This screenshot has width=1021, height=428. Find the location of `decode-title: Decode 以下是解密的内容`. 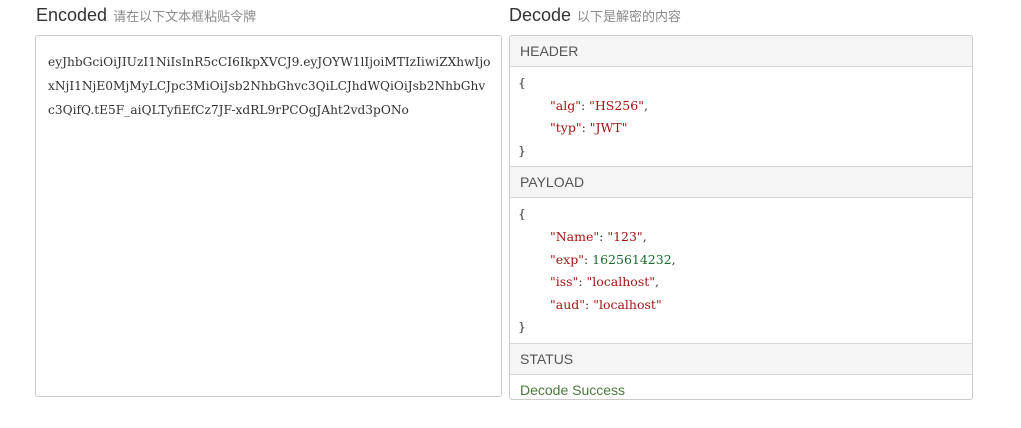

decode-title: Decode 以下是解密的内容 is located at coordinates (595, 15).